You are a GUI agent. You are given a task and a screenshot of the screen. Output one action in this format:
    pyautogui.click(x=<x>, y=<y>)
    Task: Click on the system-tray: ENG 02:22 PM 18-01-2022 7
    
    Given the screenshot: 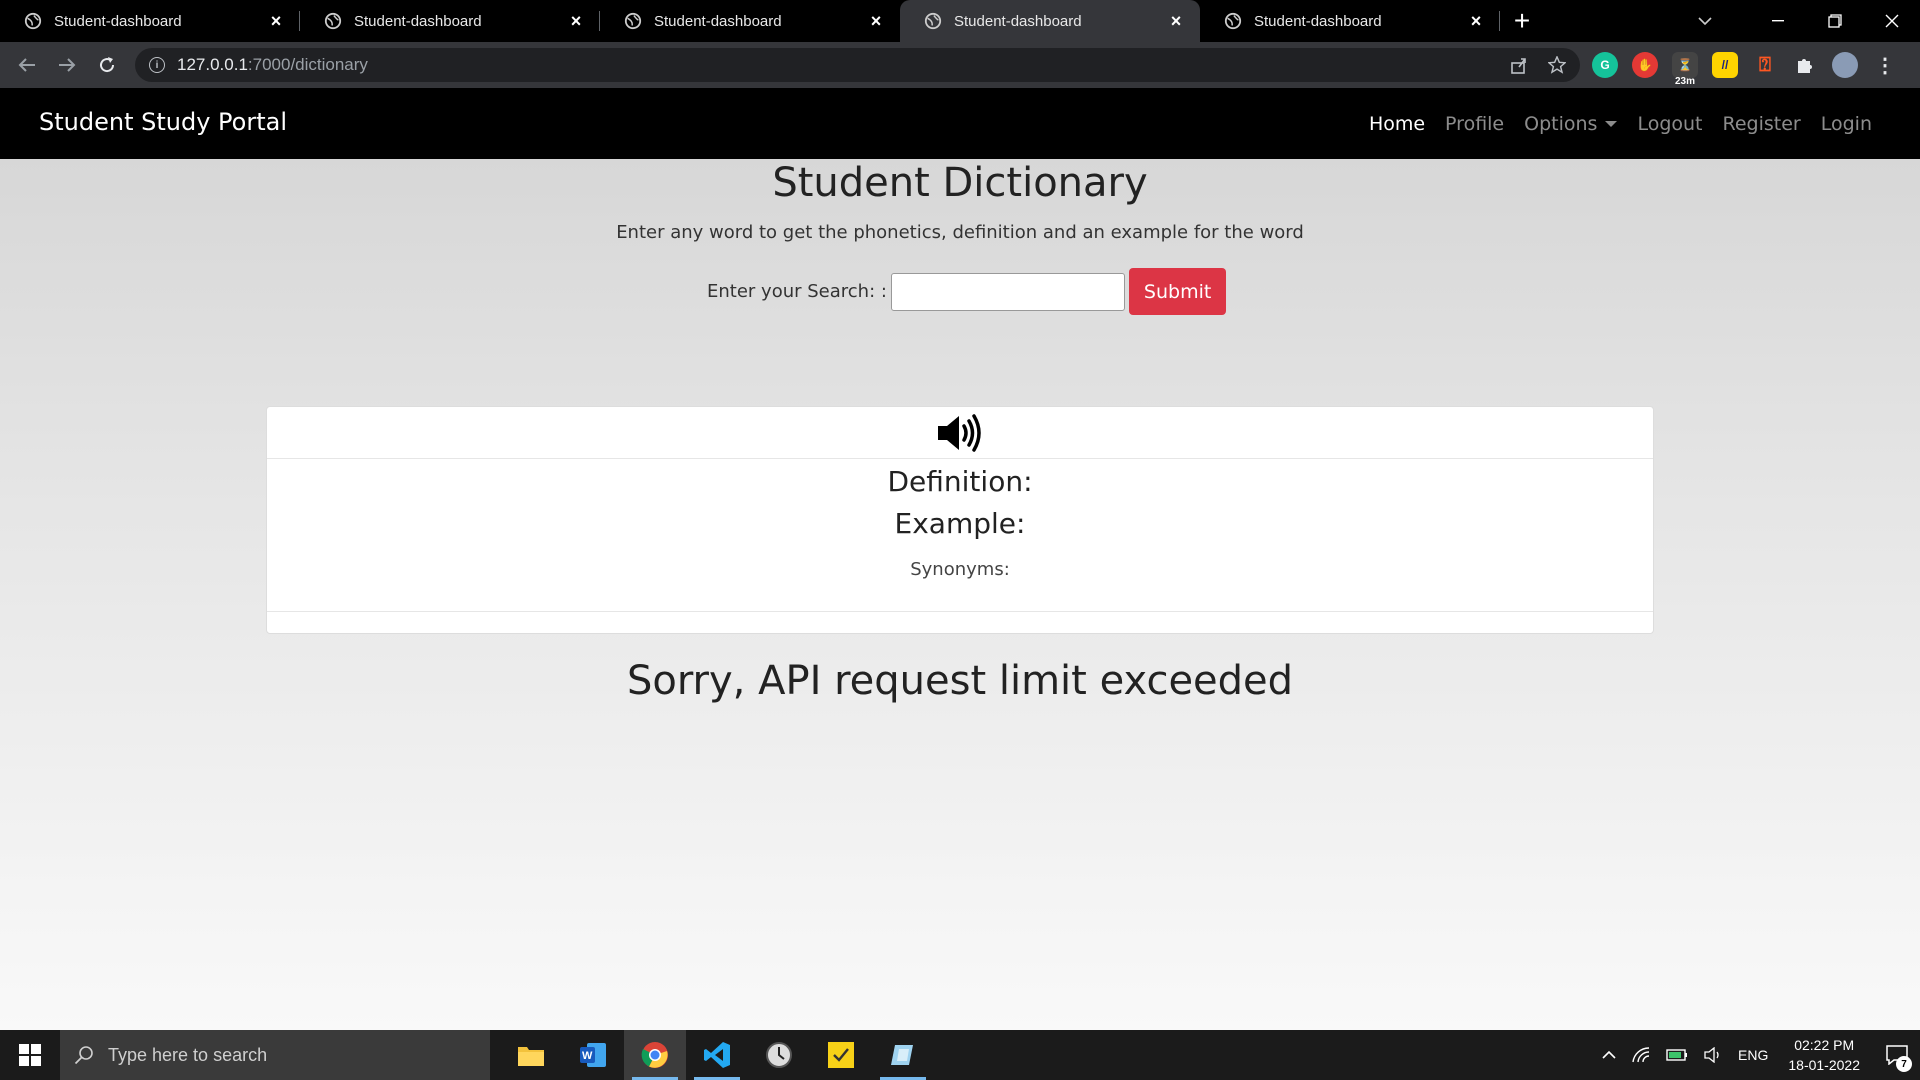 What is the action you would take?
    pyautogui.click(x=1757, y=1055)
    